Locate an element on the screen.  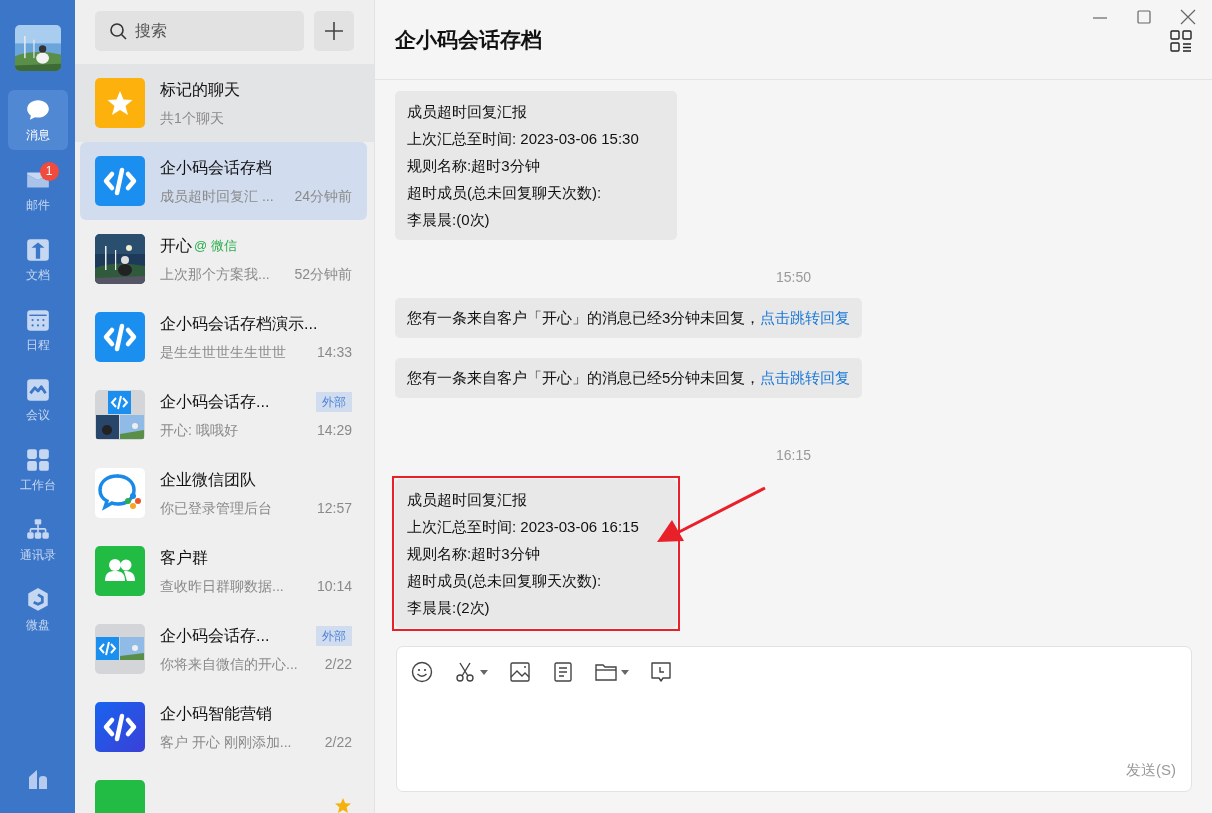
chat-list-item: 企小码会话存档 成员超时回复汇 ... 24分钟前 is located at coordinates (223, 181).